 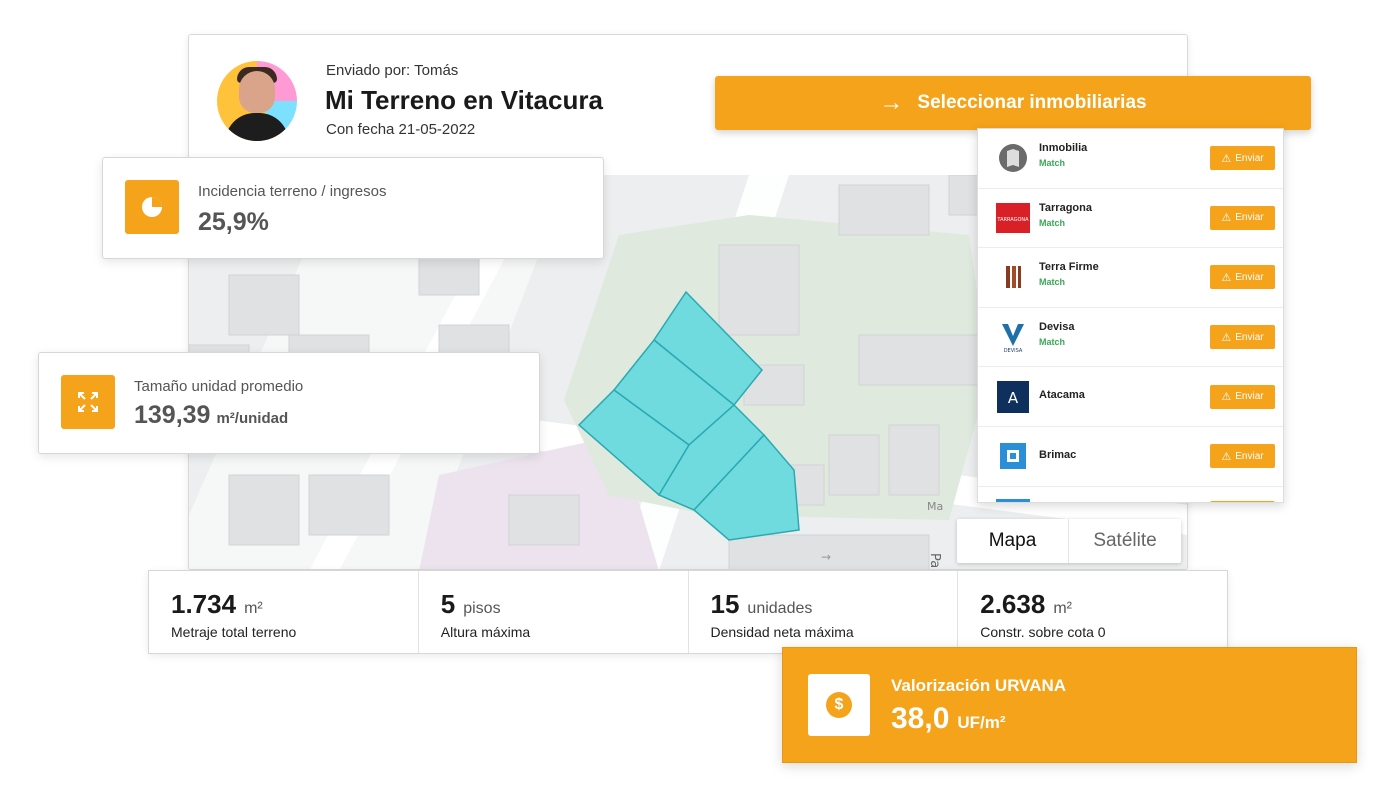 I want to click on inmo-name: Terra Firme, so click(x=1069, y=267).